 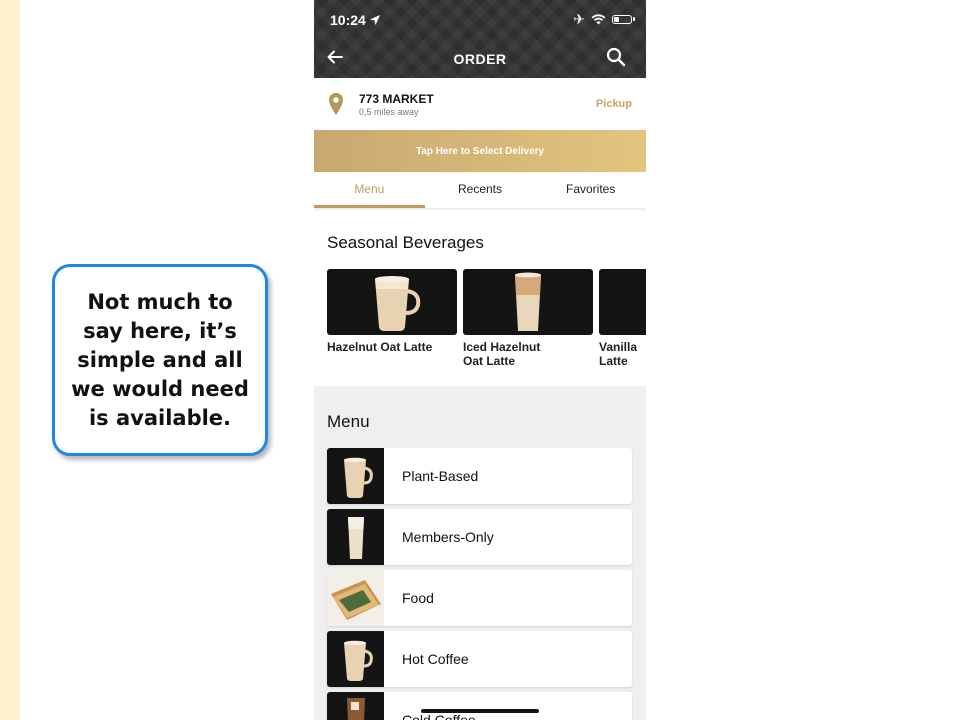 I want to click on menu-section-title: Menu, so click(x=348, y=421).